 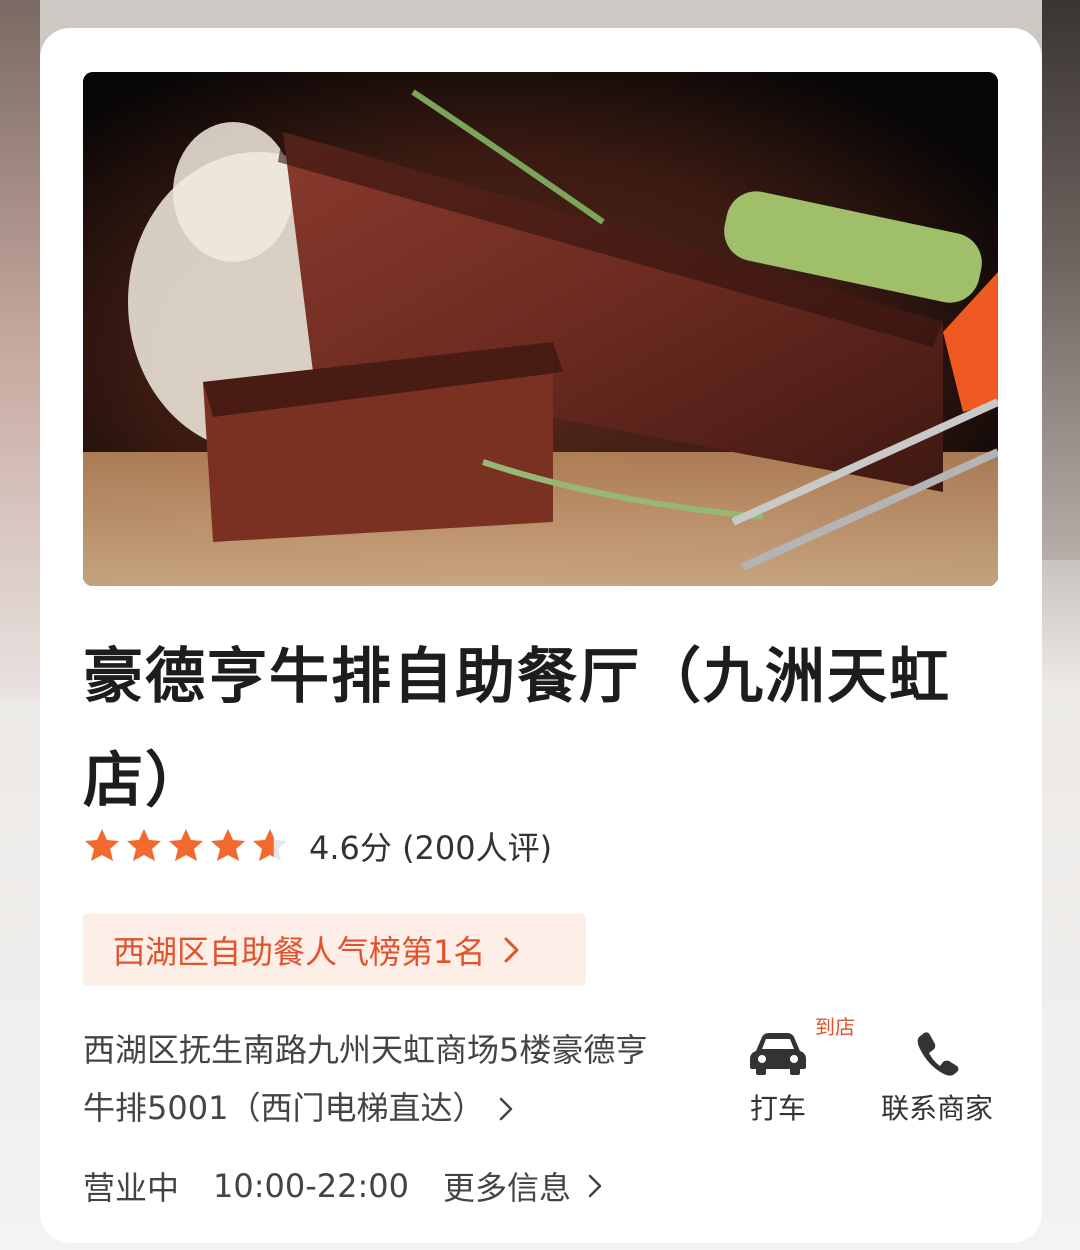 I want to click on restaurant-name: 豪德亨牛排自助餐厅（九洲天虹店）, so click(x=517, y=729).